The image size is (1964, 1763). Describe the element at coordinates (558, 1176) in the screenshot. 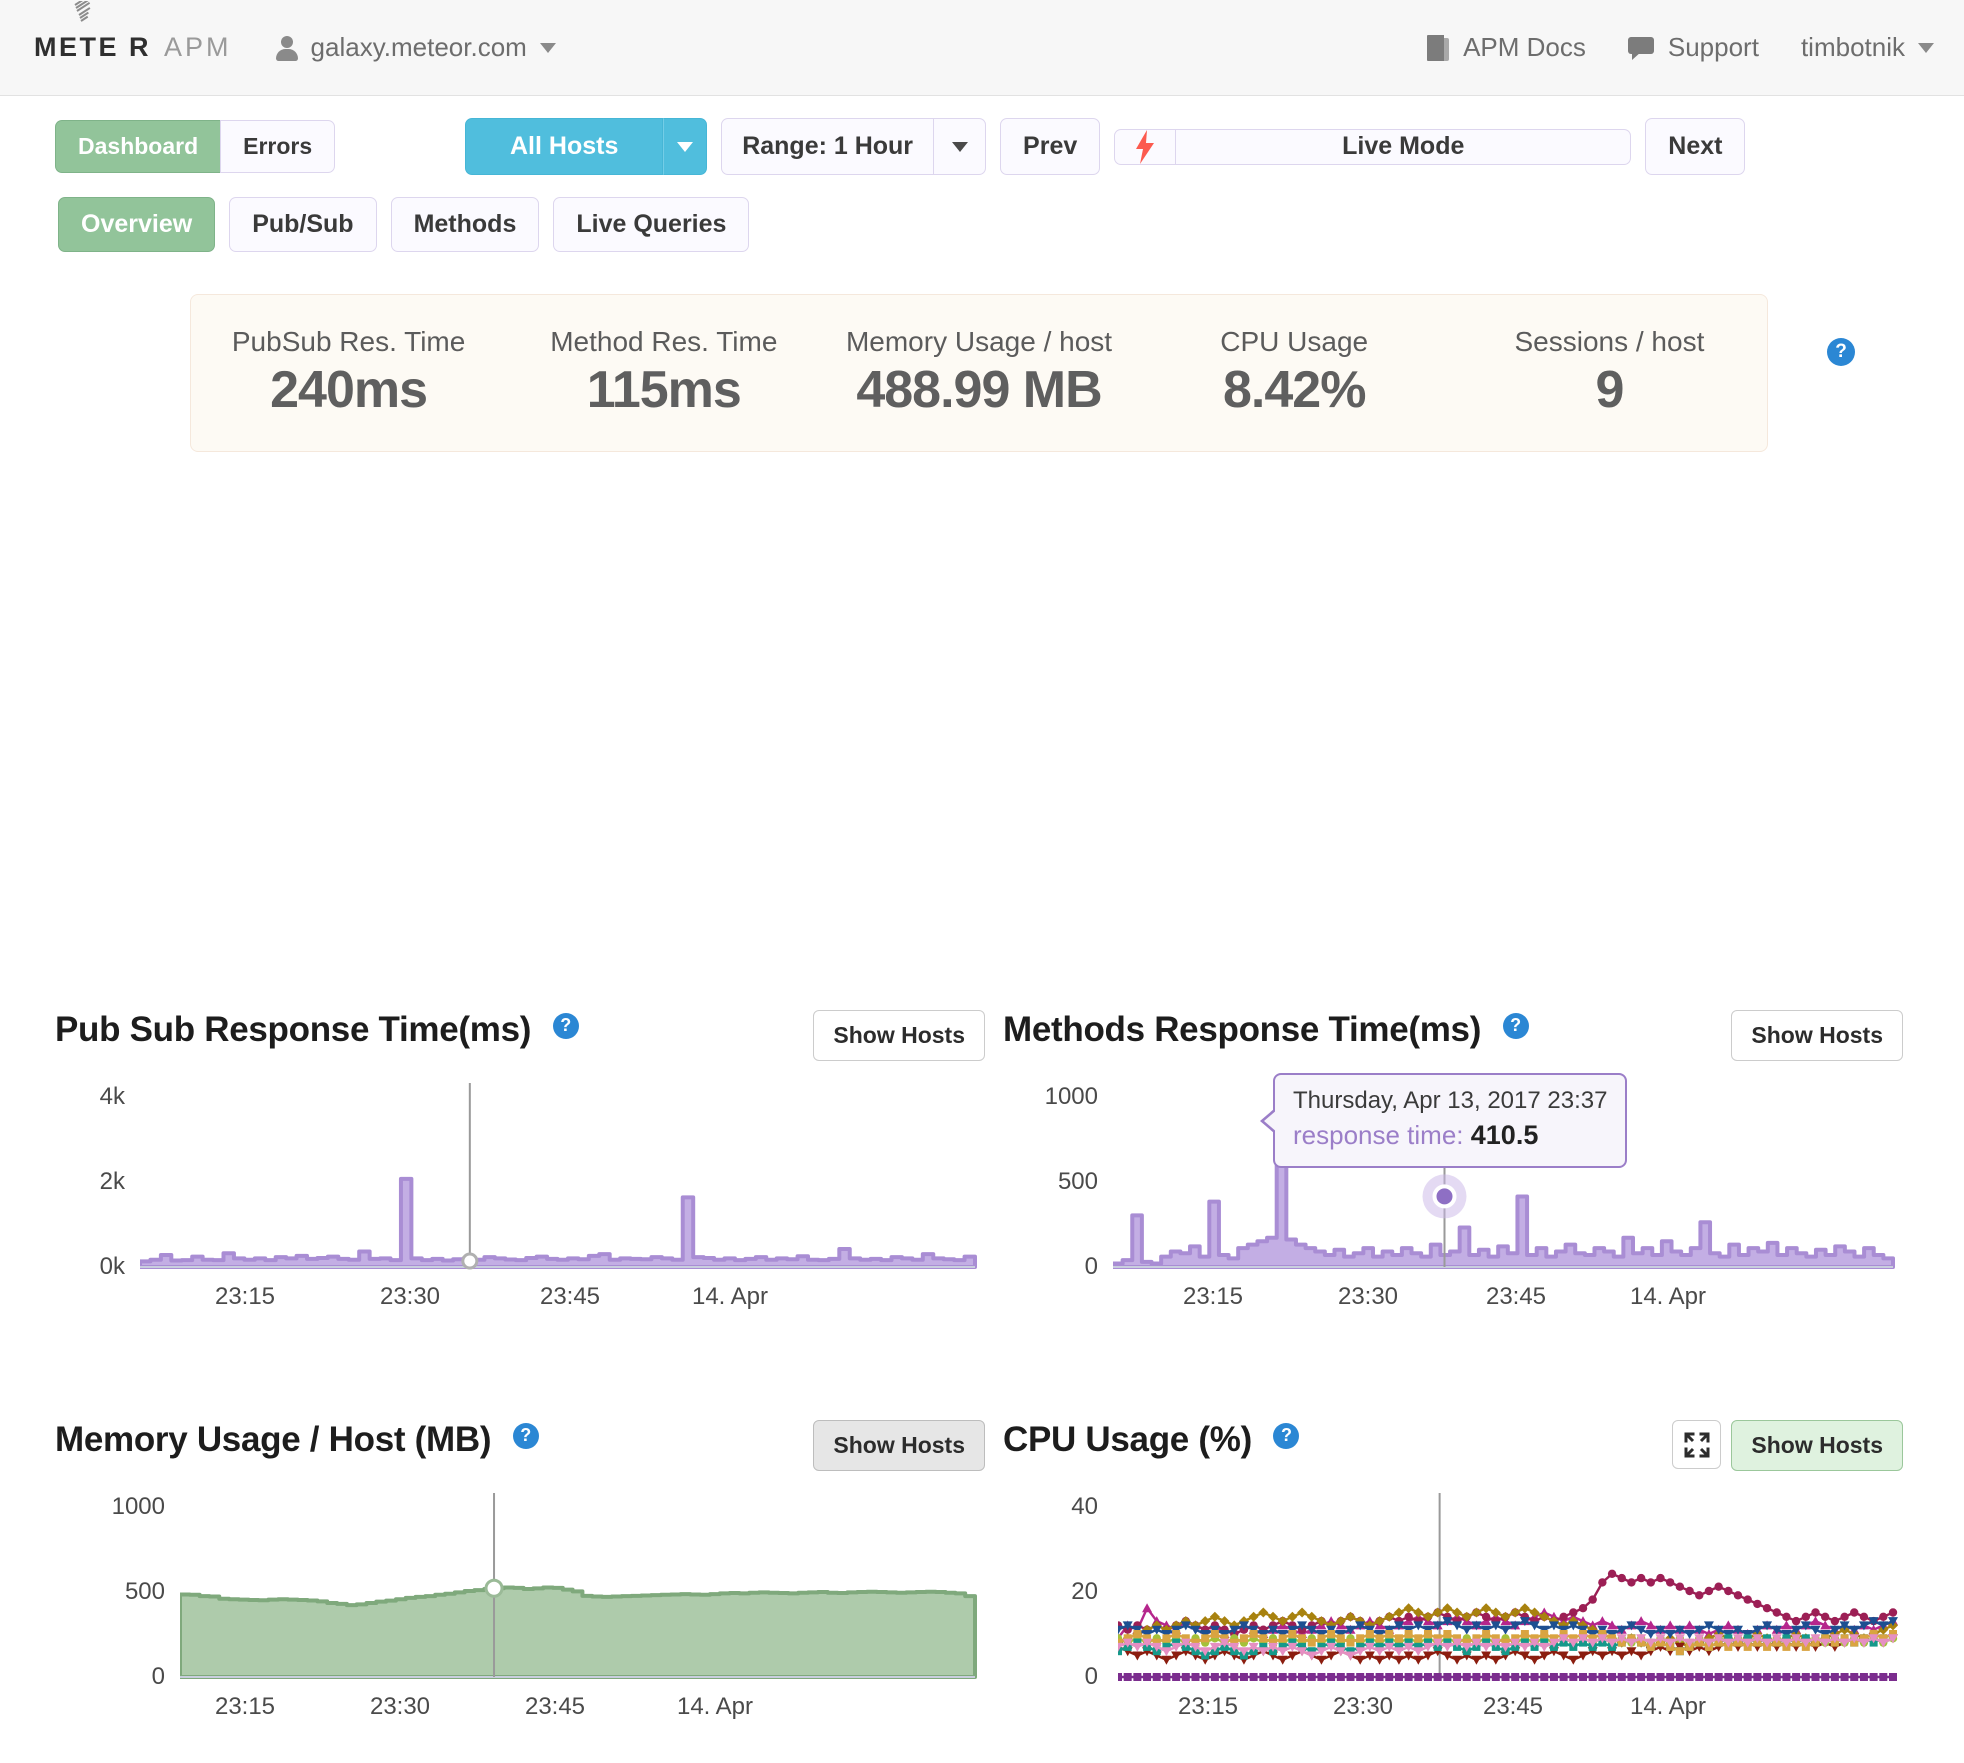

I see `pubsub-chart-svg` at that location.